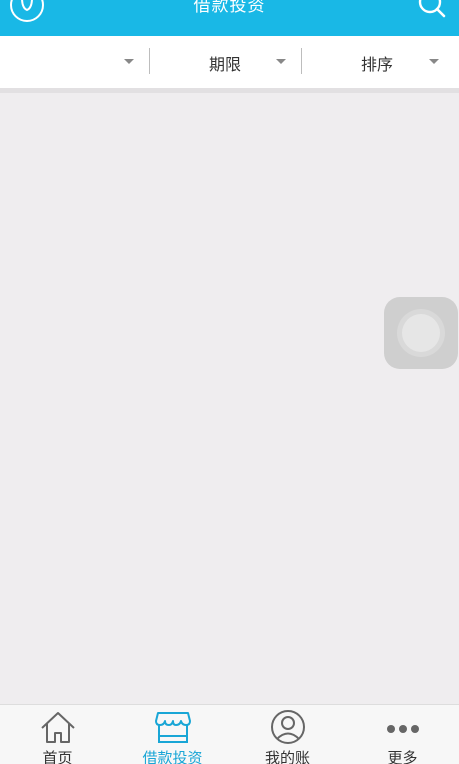 Image resolution: width=459 pixels, height=764 pixels. What do you see at coordinates (402, 734) in the screenshot?
I see `tab-more: 更多` at bounding box center [402, 734].